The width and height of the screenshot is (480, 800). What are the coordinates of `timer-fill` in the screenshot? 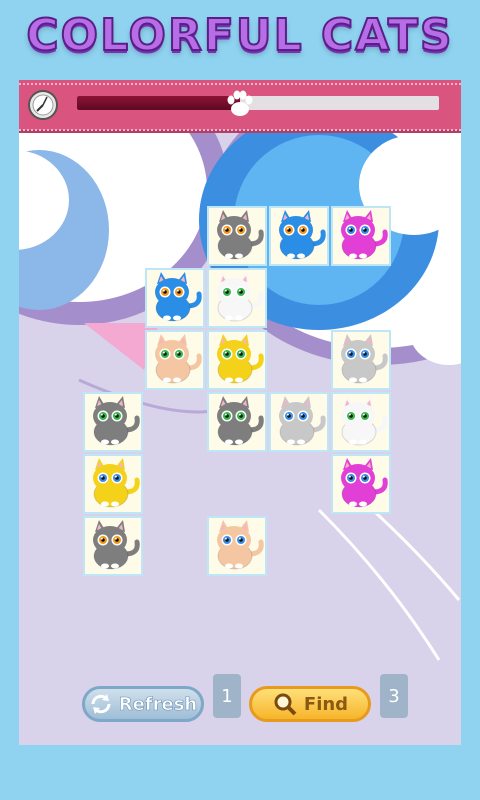 It's located at (158, 103).